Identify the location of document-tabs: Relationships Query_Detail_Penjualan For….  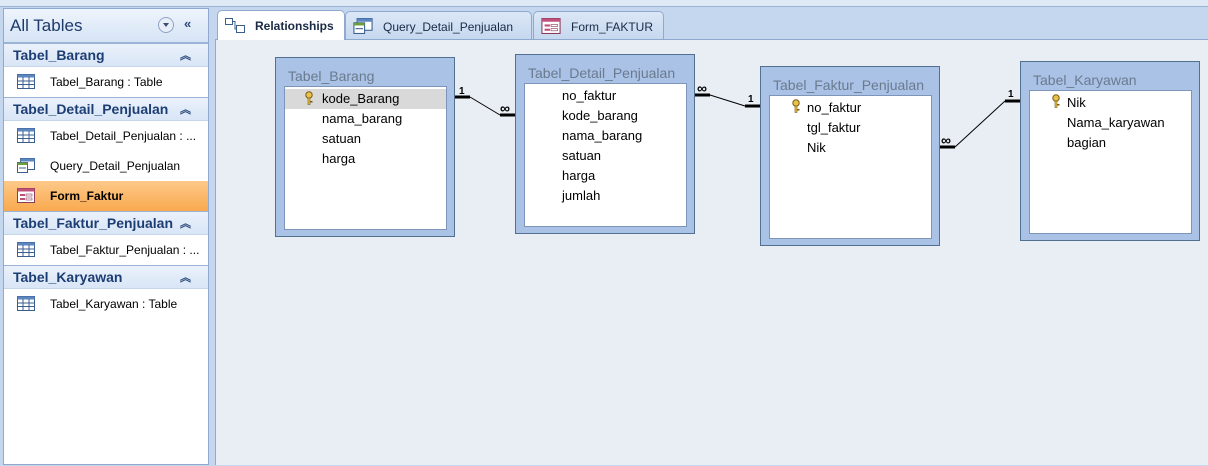
(711, 24).